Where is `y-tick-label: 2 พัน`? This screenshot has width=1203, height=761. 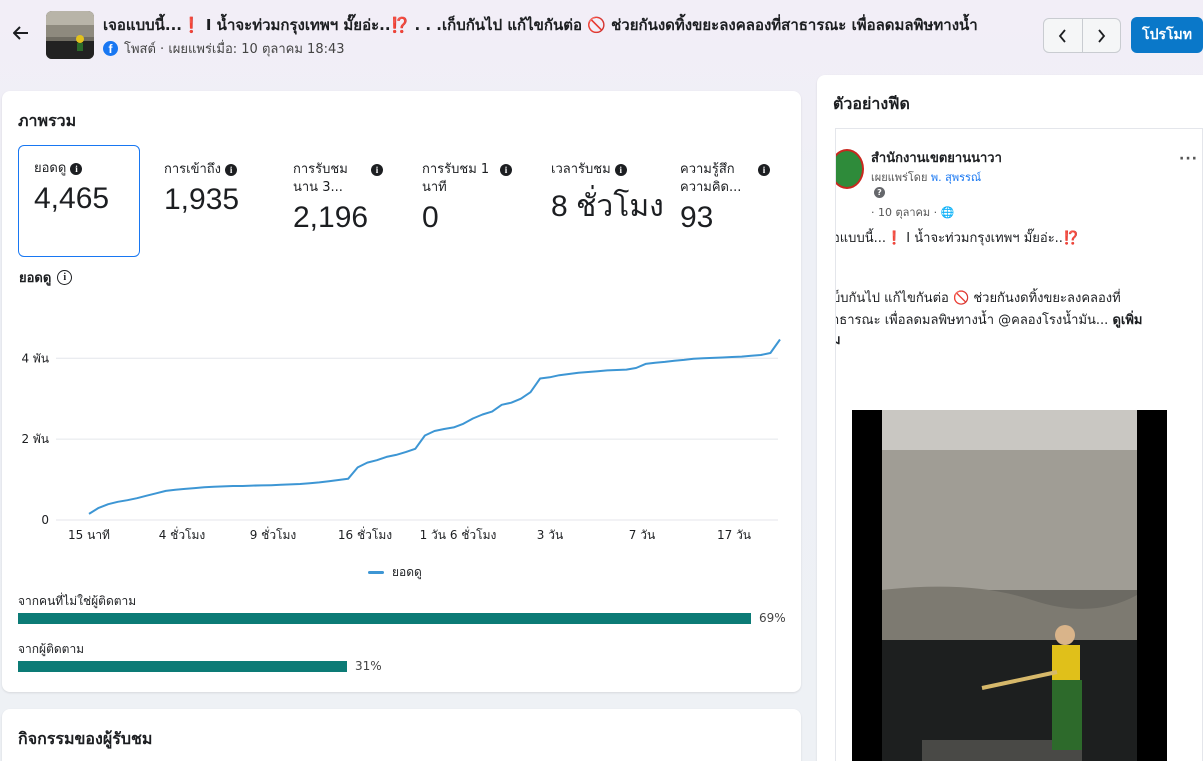 y-tick-label: 2 พัน is located at coordinates (35, 439).